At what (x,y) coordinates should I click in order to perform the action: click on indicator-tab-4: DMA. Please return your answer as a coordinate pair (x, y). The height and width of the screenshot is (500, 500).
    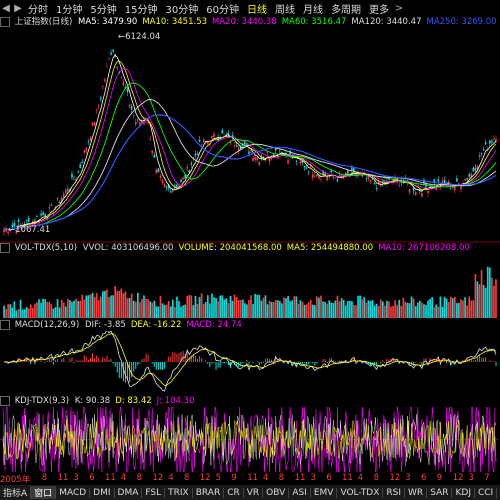
    Looking at the image, I should click on (129, 492).